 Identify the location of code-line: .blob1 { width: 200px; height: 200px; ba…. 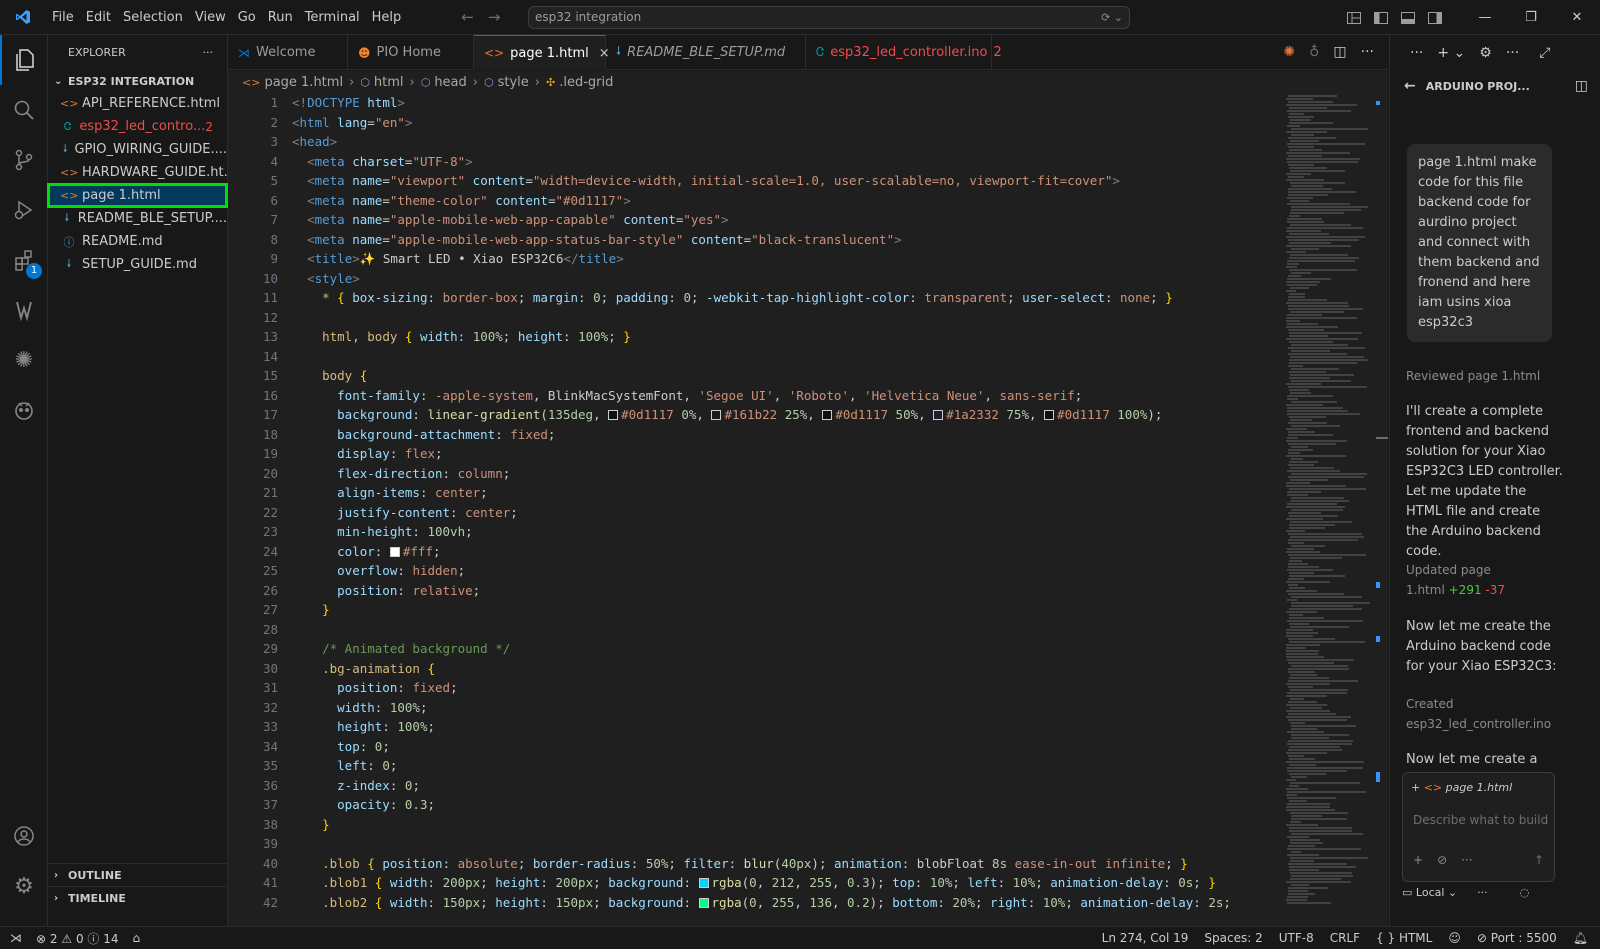
(787, 883).